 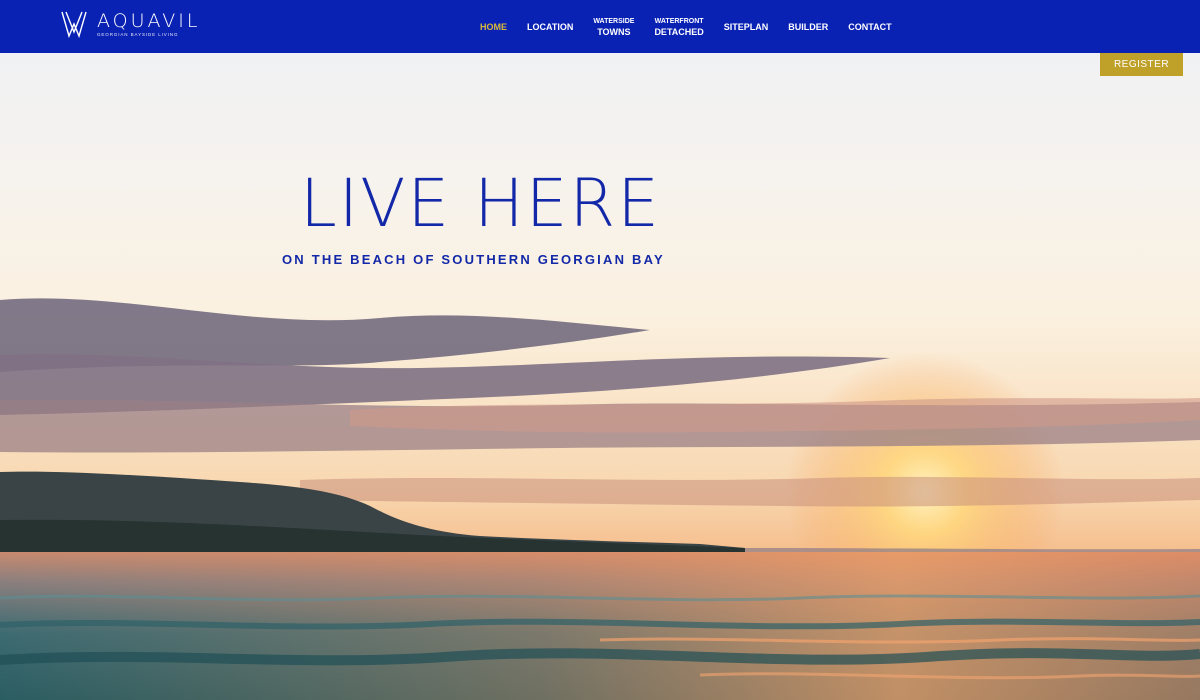 I want to click on brand-logo: AQUAVIL GEORGIAN BAYSIDE LIVING, so click(x=131, y=24).